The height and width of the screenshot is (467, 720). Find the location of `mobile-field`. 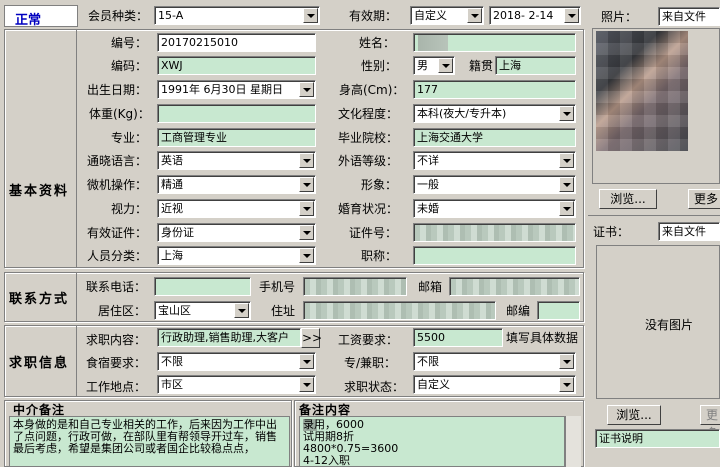

mobile-field is located at coordinates (355, 286).